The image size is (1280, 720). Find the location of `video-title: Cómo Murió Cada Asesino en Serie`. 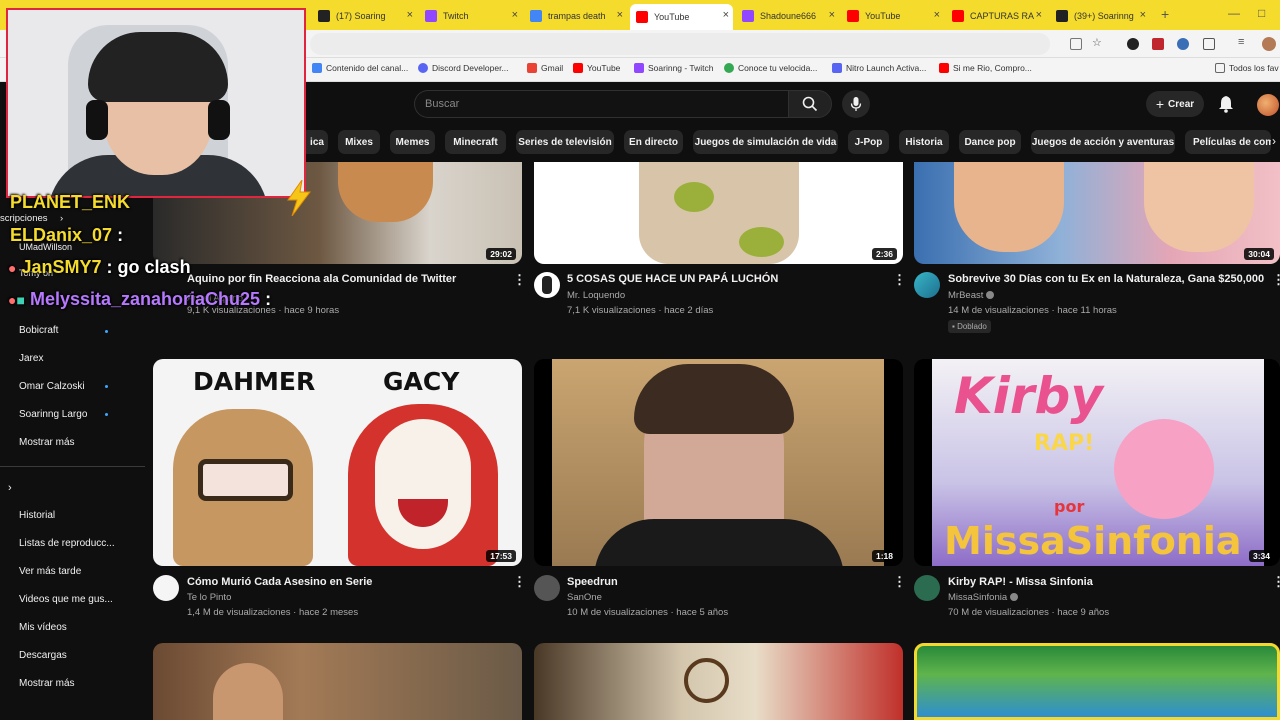

video-title: Cómo Murió Cada Asesino en Serie is located at coordinates (279, 582).